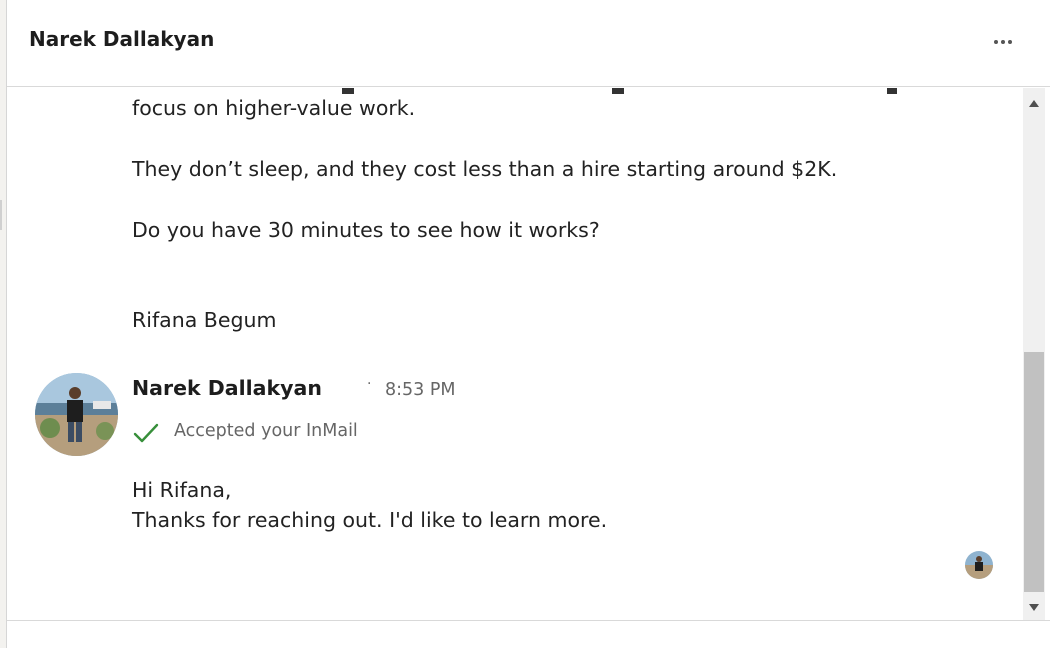  I want to click on vertical-scrollbar, so click(1034, 354).